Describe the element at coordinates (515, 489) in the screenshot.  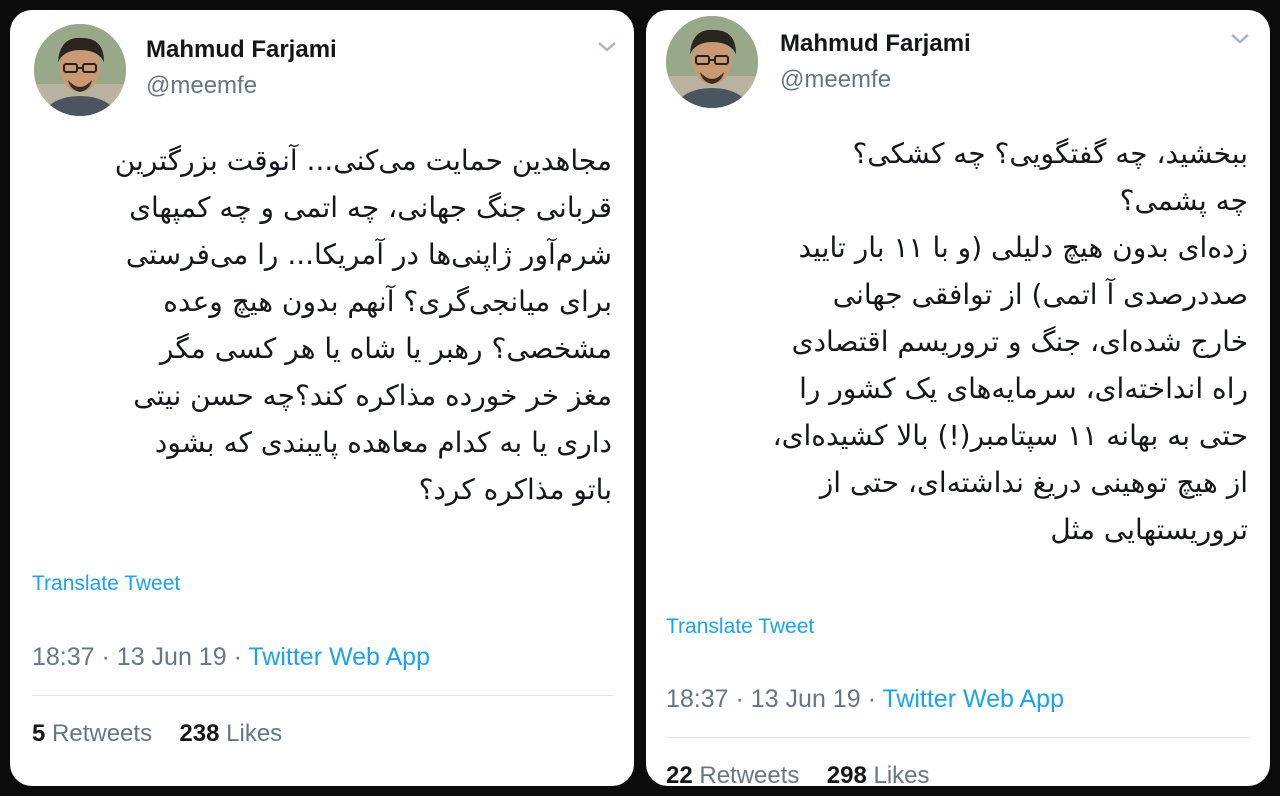
I see `tweet-text-line: باتو مذاکره کرد؟` at that location.